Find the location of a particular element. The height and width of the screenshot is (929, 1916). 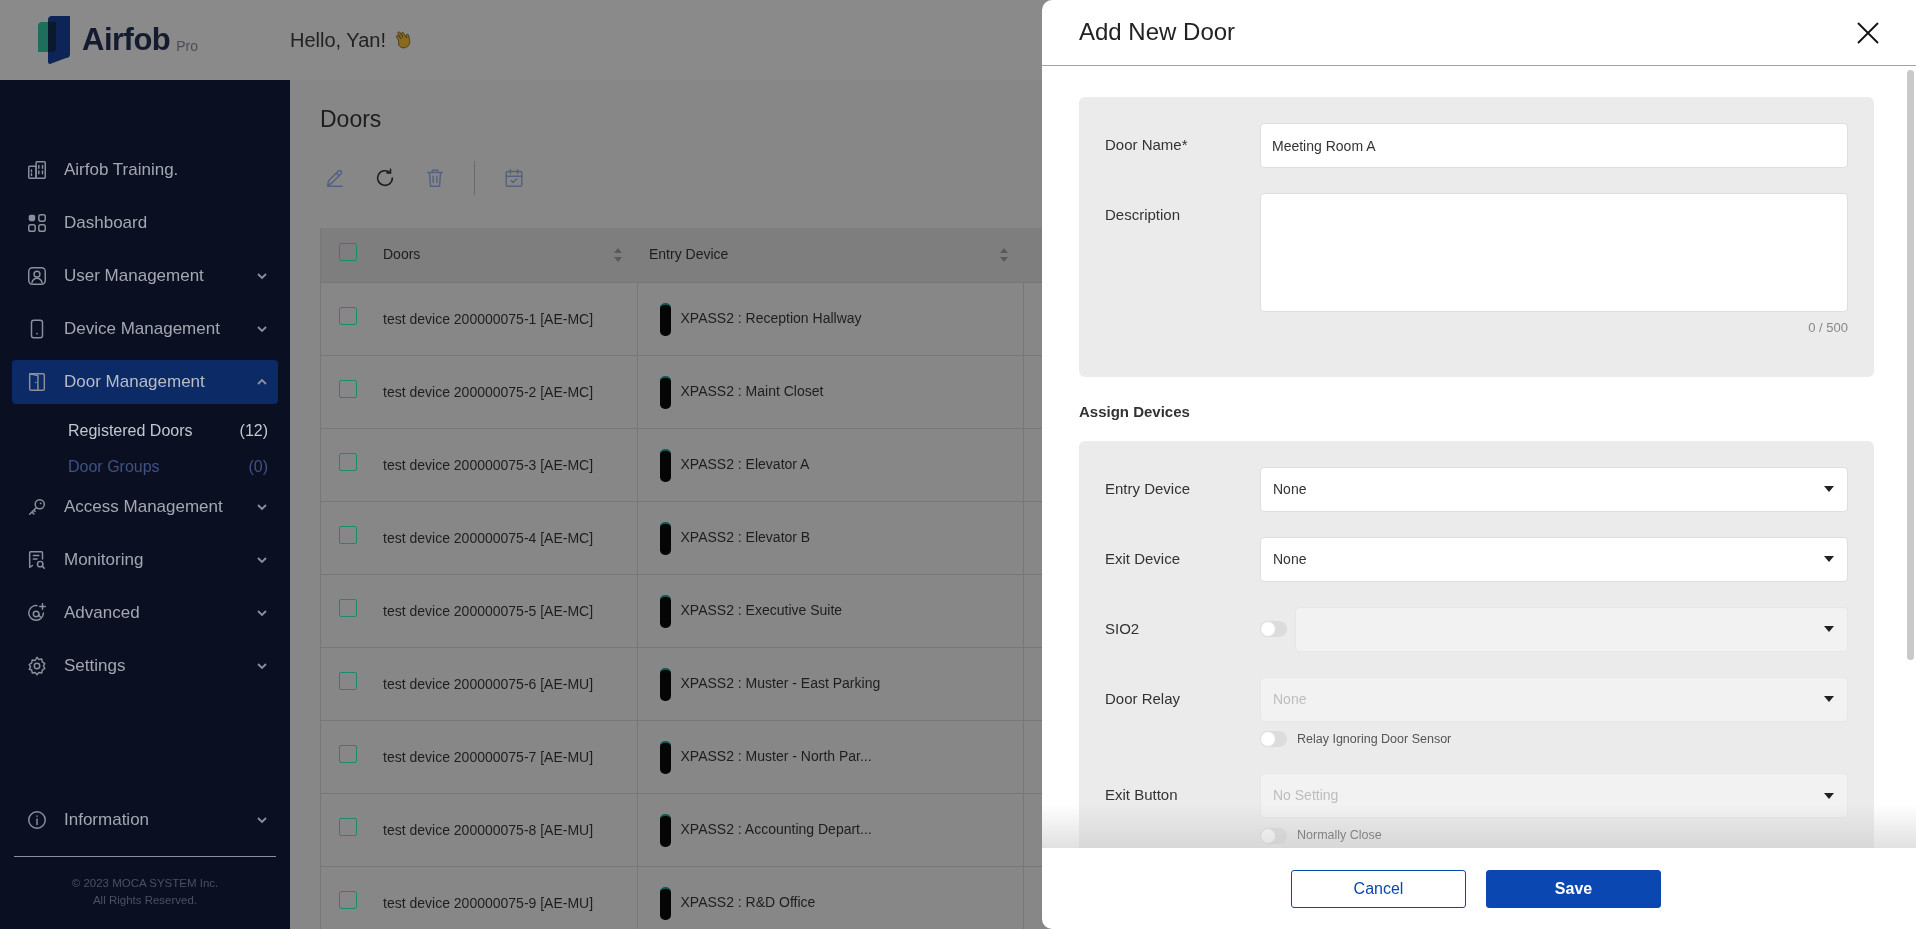

table-cell: test device 200000075-7 [AE-MU] is located at coordinates (488, 756).